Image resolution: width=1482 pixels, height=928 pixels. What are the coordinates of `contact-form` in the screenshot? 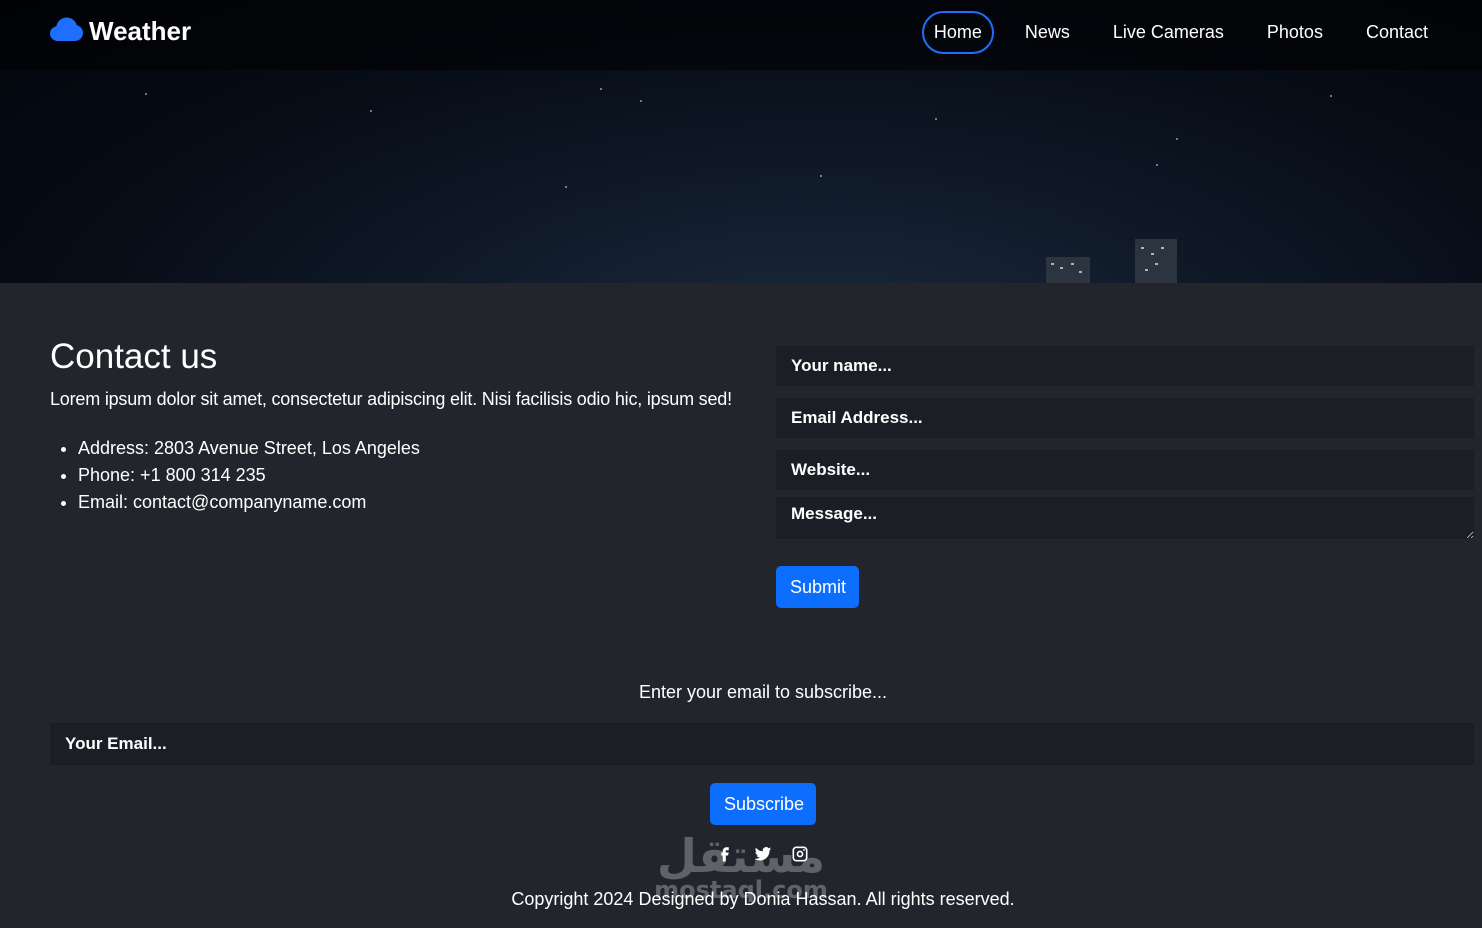 It's located at (1125, 442).